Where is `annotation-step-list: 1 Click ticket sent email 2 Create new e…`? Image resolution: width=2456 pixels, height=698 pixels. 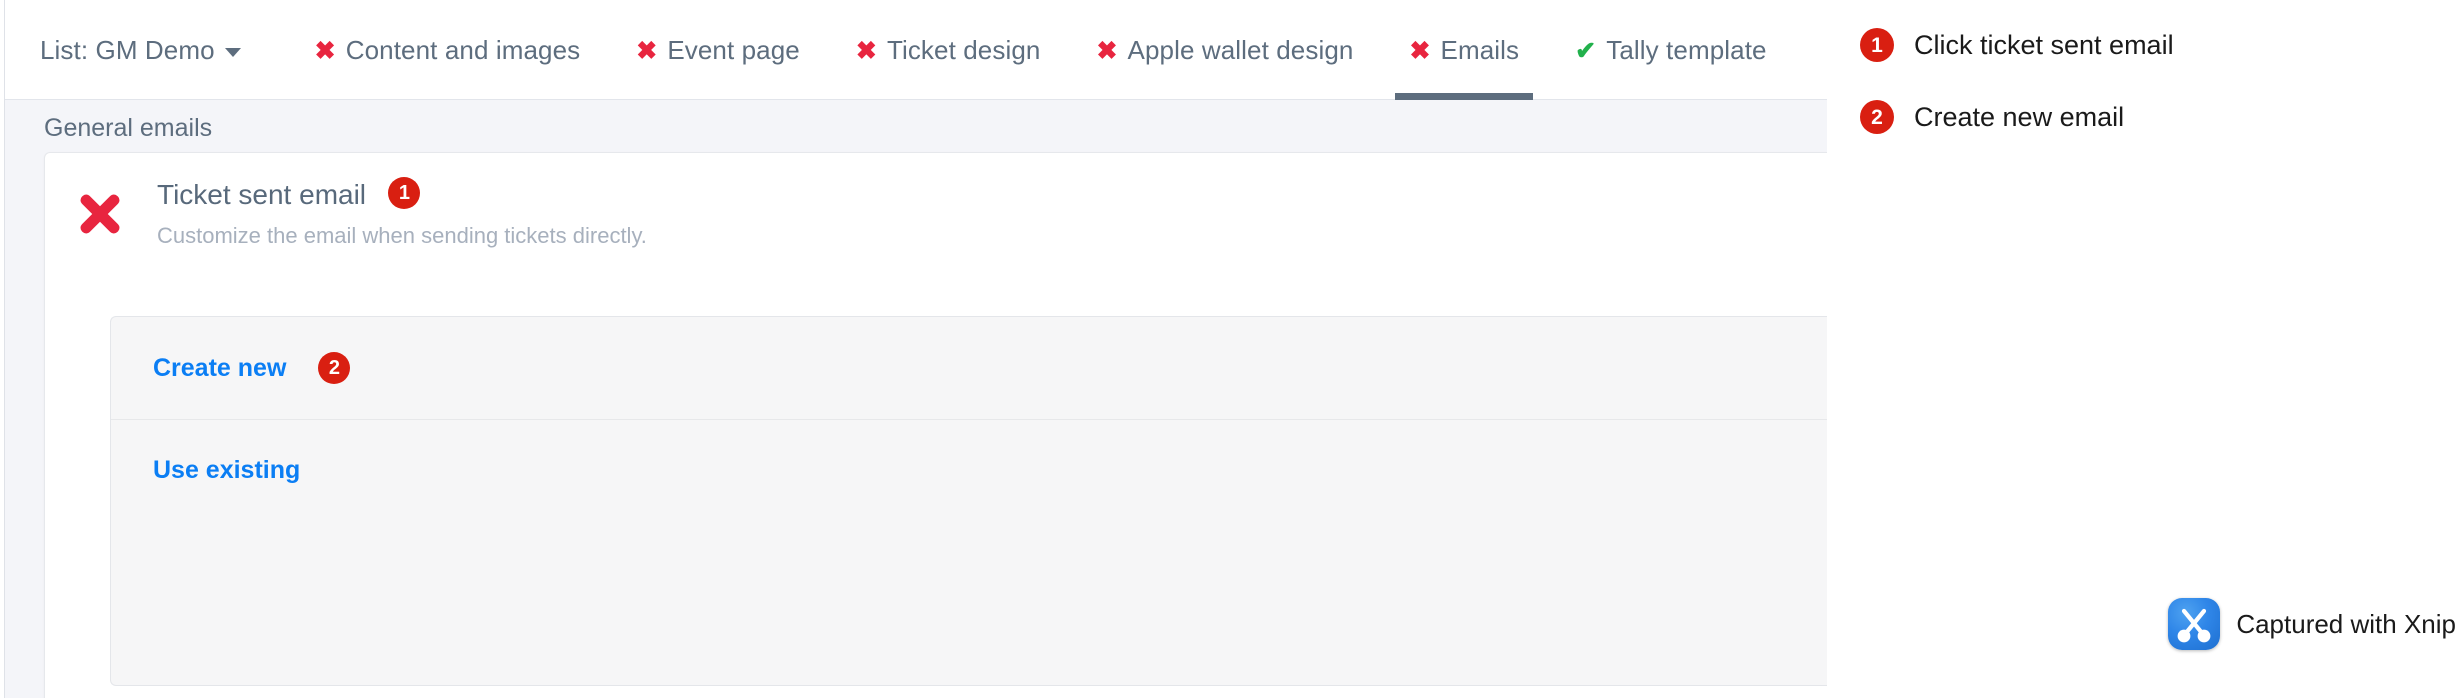
annotation-step-list: 1 Click ticket sent email 2 Create new e… is located at coordinates (2017, 94).